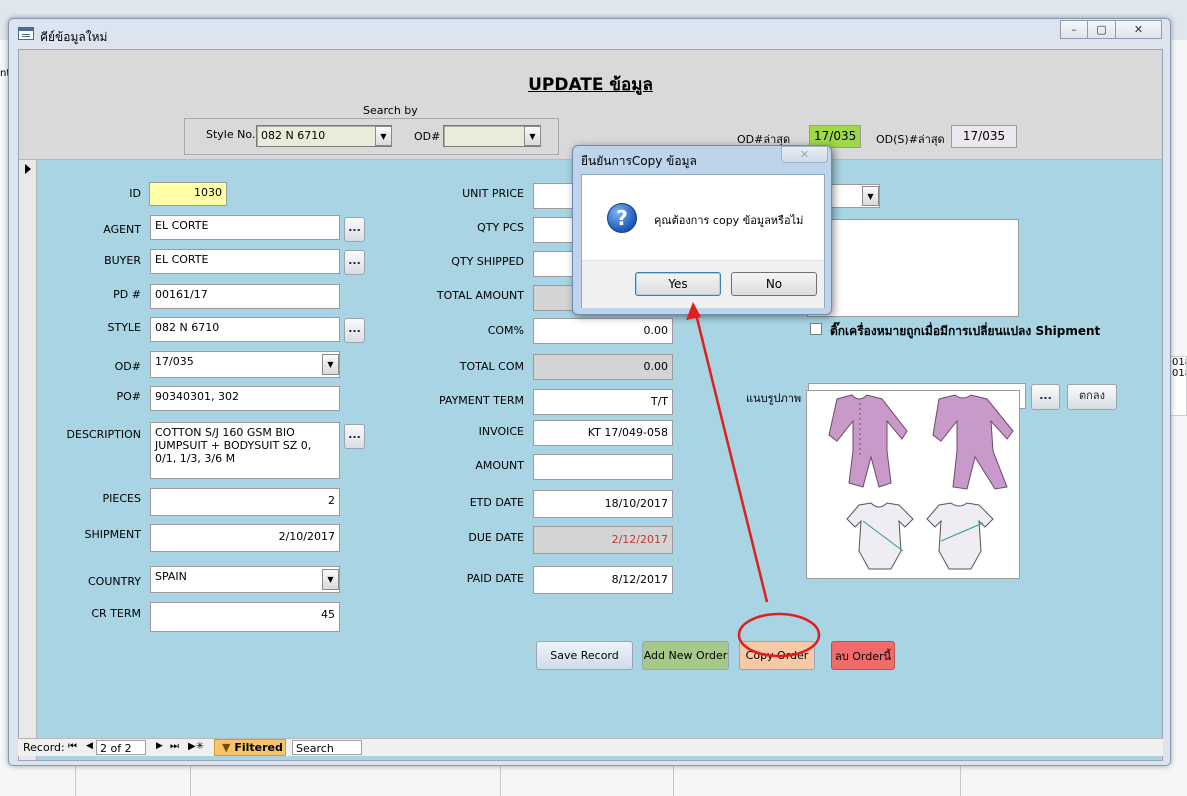  Describe the element at coordinates (245, 261) in the screenshot. I see `buyer-field: EL CORTE` at that location.